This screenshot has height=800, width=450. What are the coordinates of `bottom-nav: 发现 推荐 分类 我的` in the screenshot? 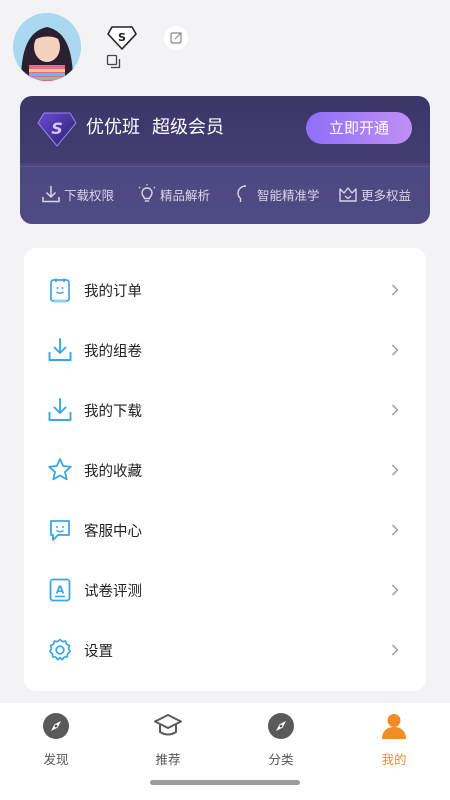 It's located at (225, 751).